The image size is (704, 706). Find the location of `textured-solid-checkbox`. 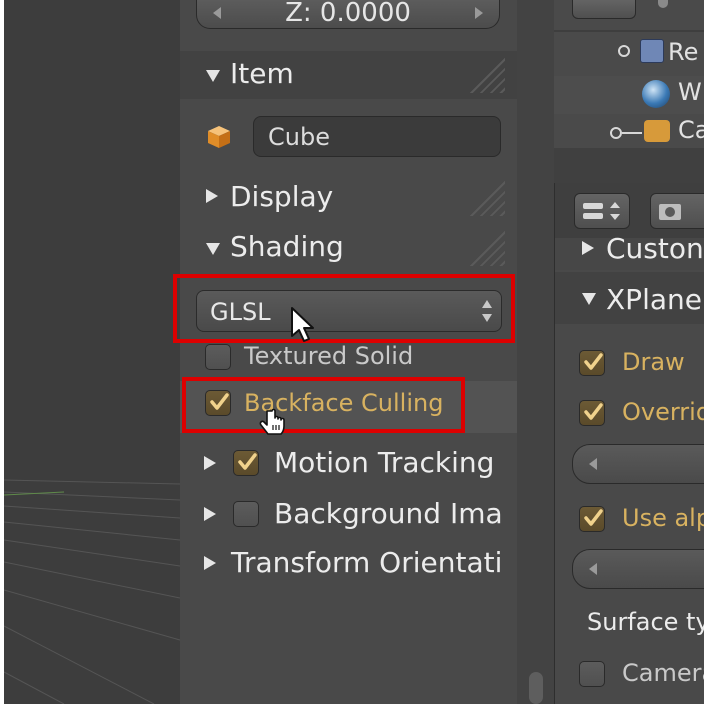

textured-solid-checkbox is located at coordinates (218, 357).